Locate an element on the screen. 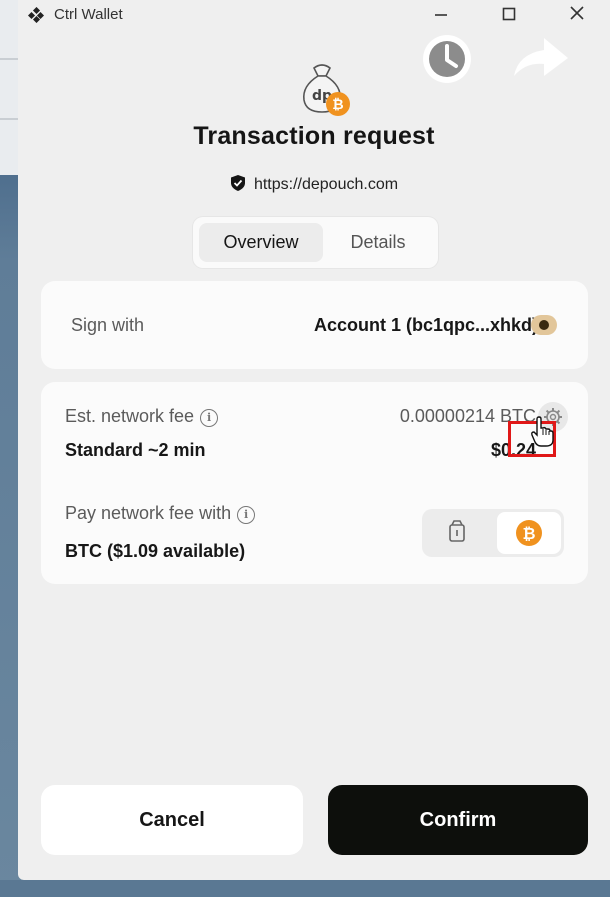 Image resolution: width=610 pixels, height=897 pixels. view-tabs: Overview Details is located at coordinates (315, 242).